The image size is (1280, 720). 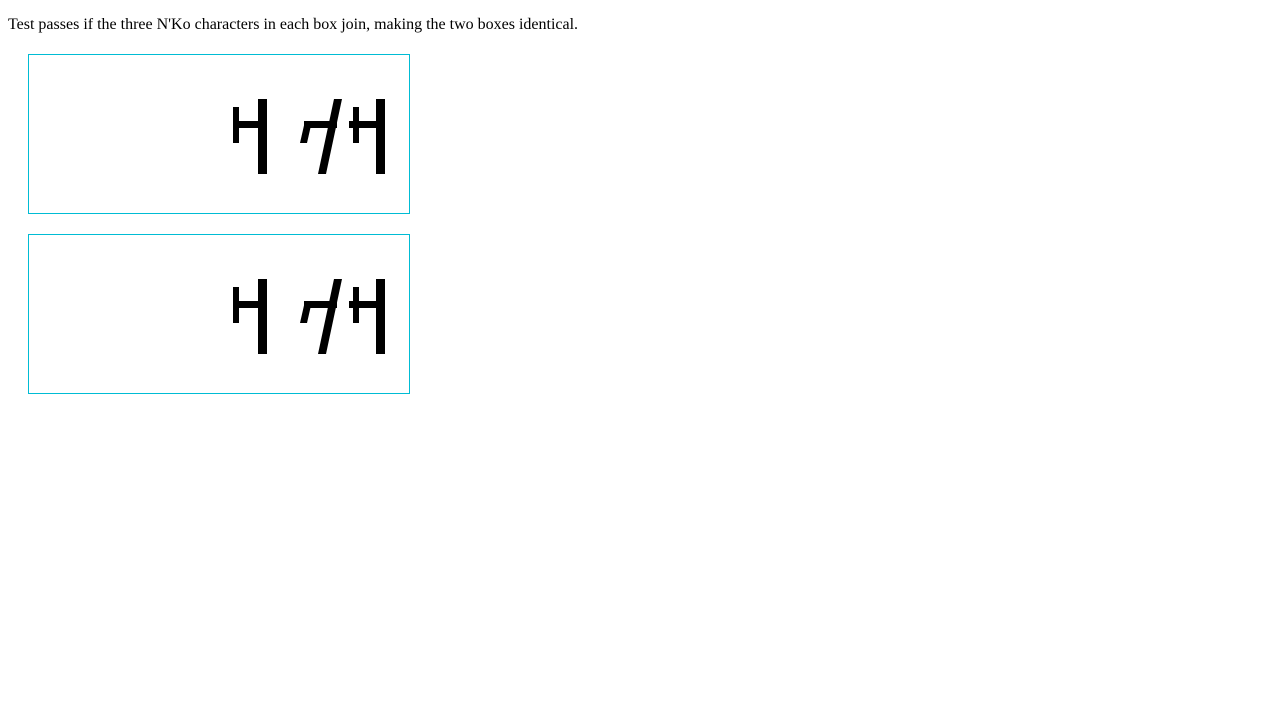 I want to click on reference-box, so click(x=219, y=134).